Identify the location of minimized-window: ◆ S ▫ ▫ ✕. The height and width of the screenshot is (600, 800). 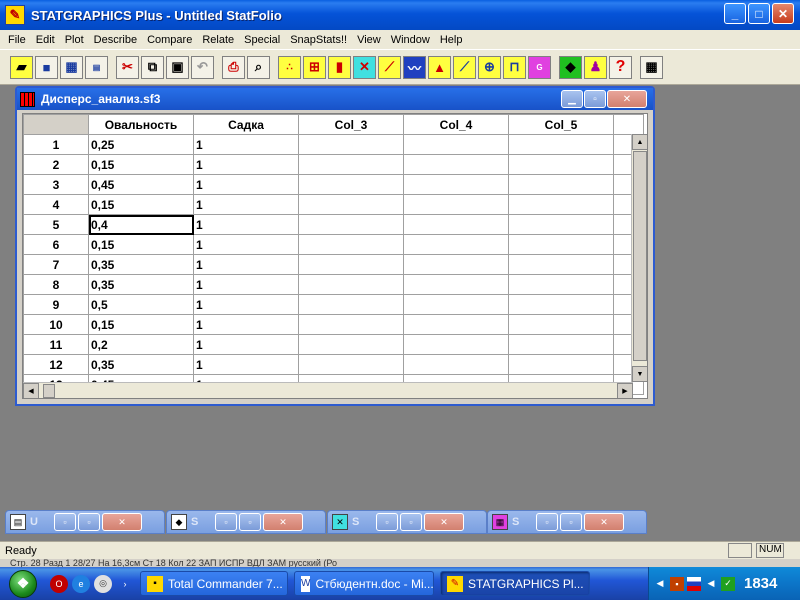
(246, 522).